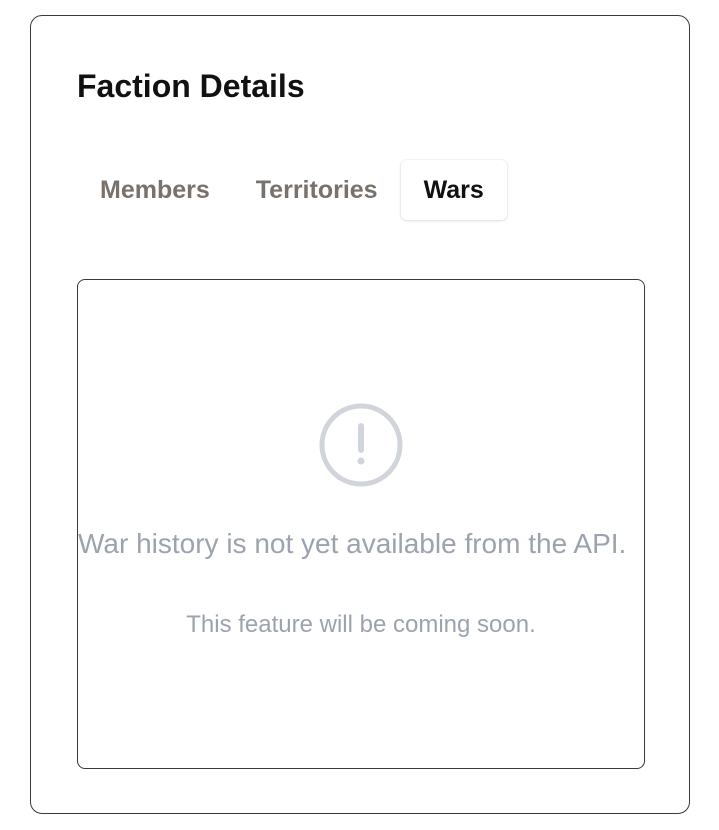  I want to click on coming-soon-message: This feature will be coming soon., so click(361, 624).